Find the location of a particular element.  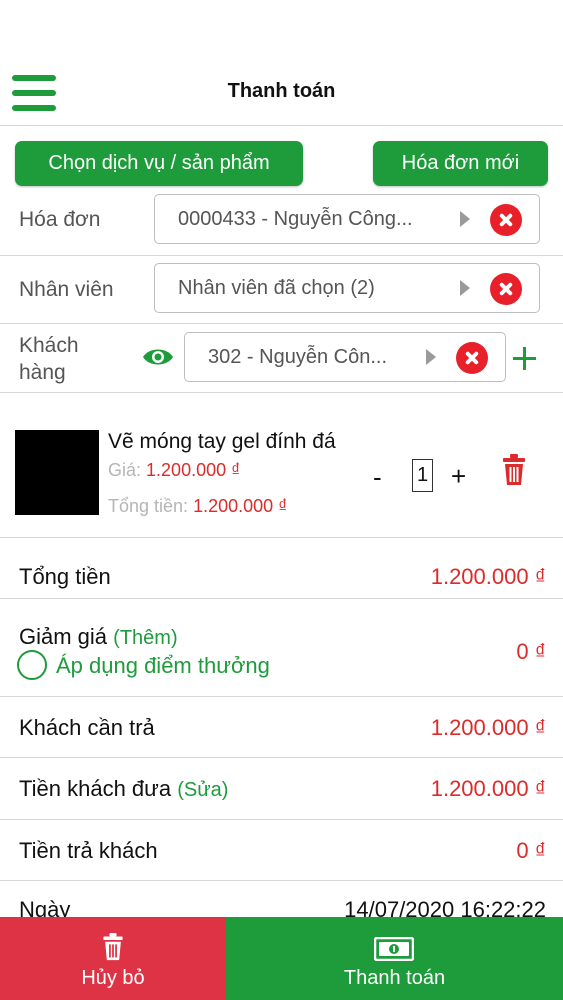

clear-invoice-icon is located at coordinates (506, 220).